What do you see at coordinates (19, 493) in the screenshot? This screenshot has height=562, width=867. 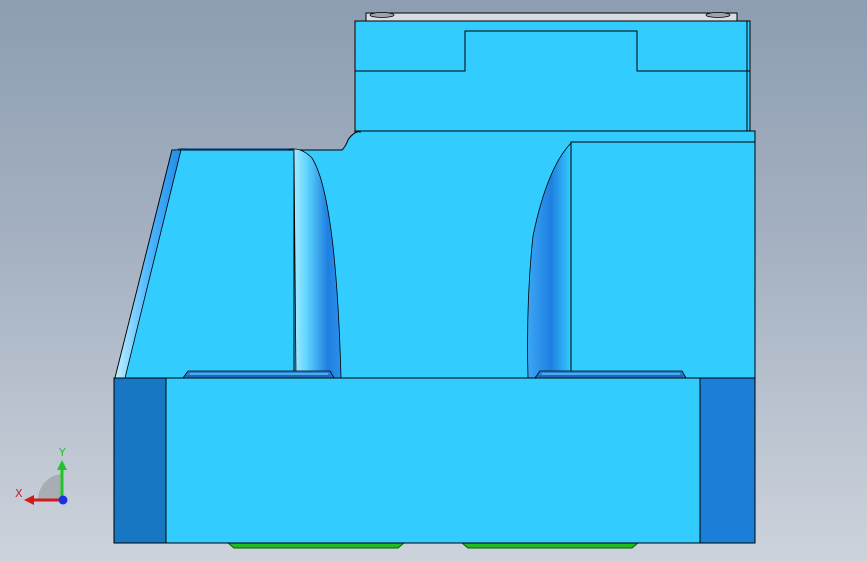 I see `x-axis-label: X` at bounding box center [19, 493].